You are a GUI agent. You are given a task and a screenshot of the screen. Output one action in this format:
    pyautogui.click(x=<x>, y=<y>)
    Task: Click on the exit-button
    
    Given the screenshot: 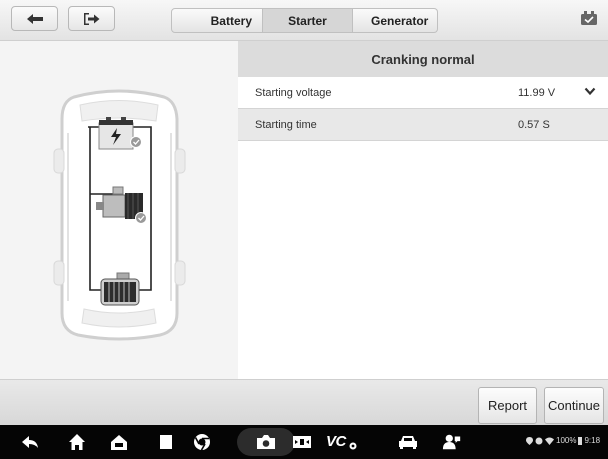 What is the action you would take?
    pyautogui.click(x=91, y=18)
    